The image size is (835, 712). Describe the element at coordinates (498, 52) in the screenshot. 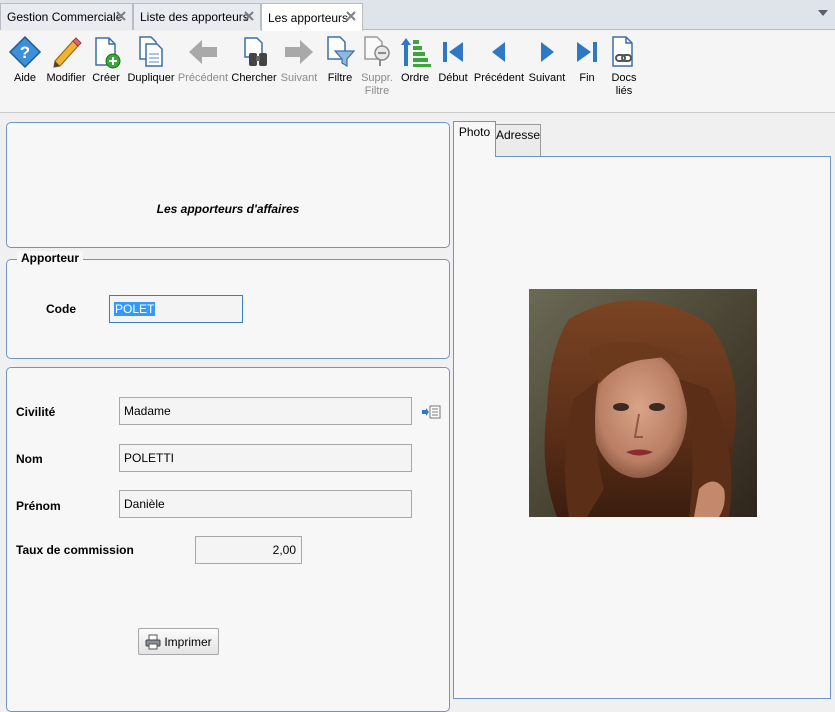

I see `previous-record-icon` at that location.